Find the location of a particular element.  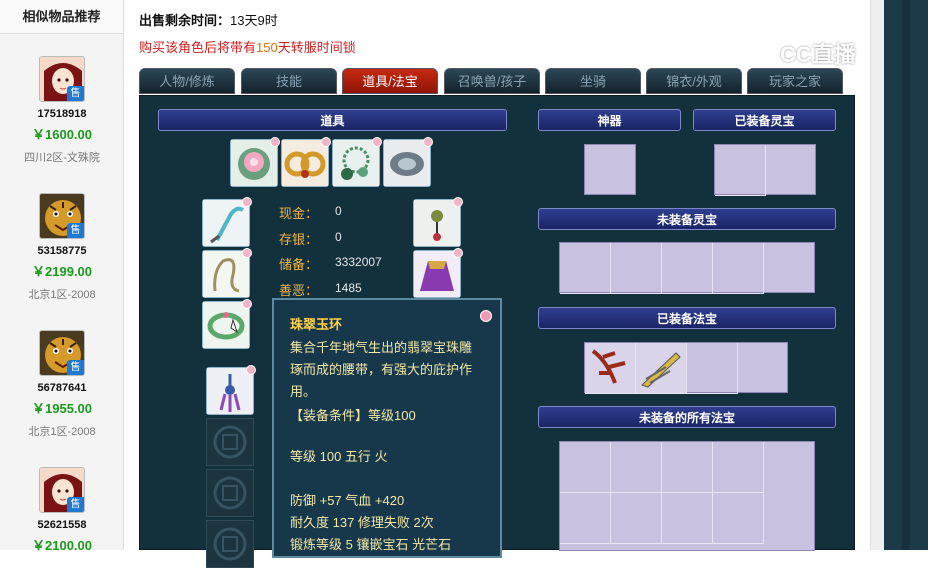

similar-item-card: 售 53158775 ￥2199.00 北京1区-2008 is located at coordinates (62, 247).